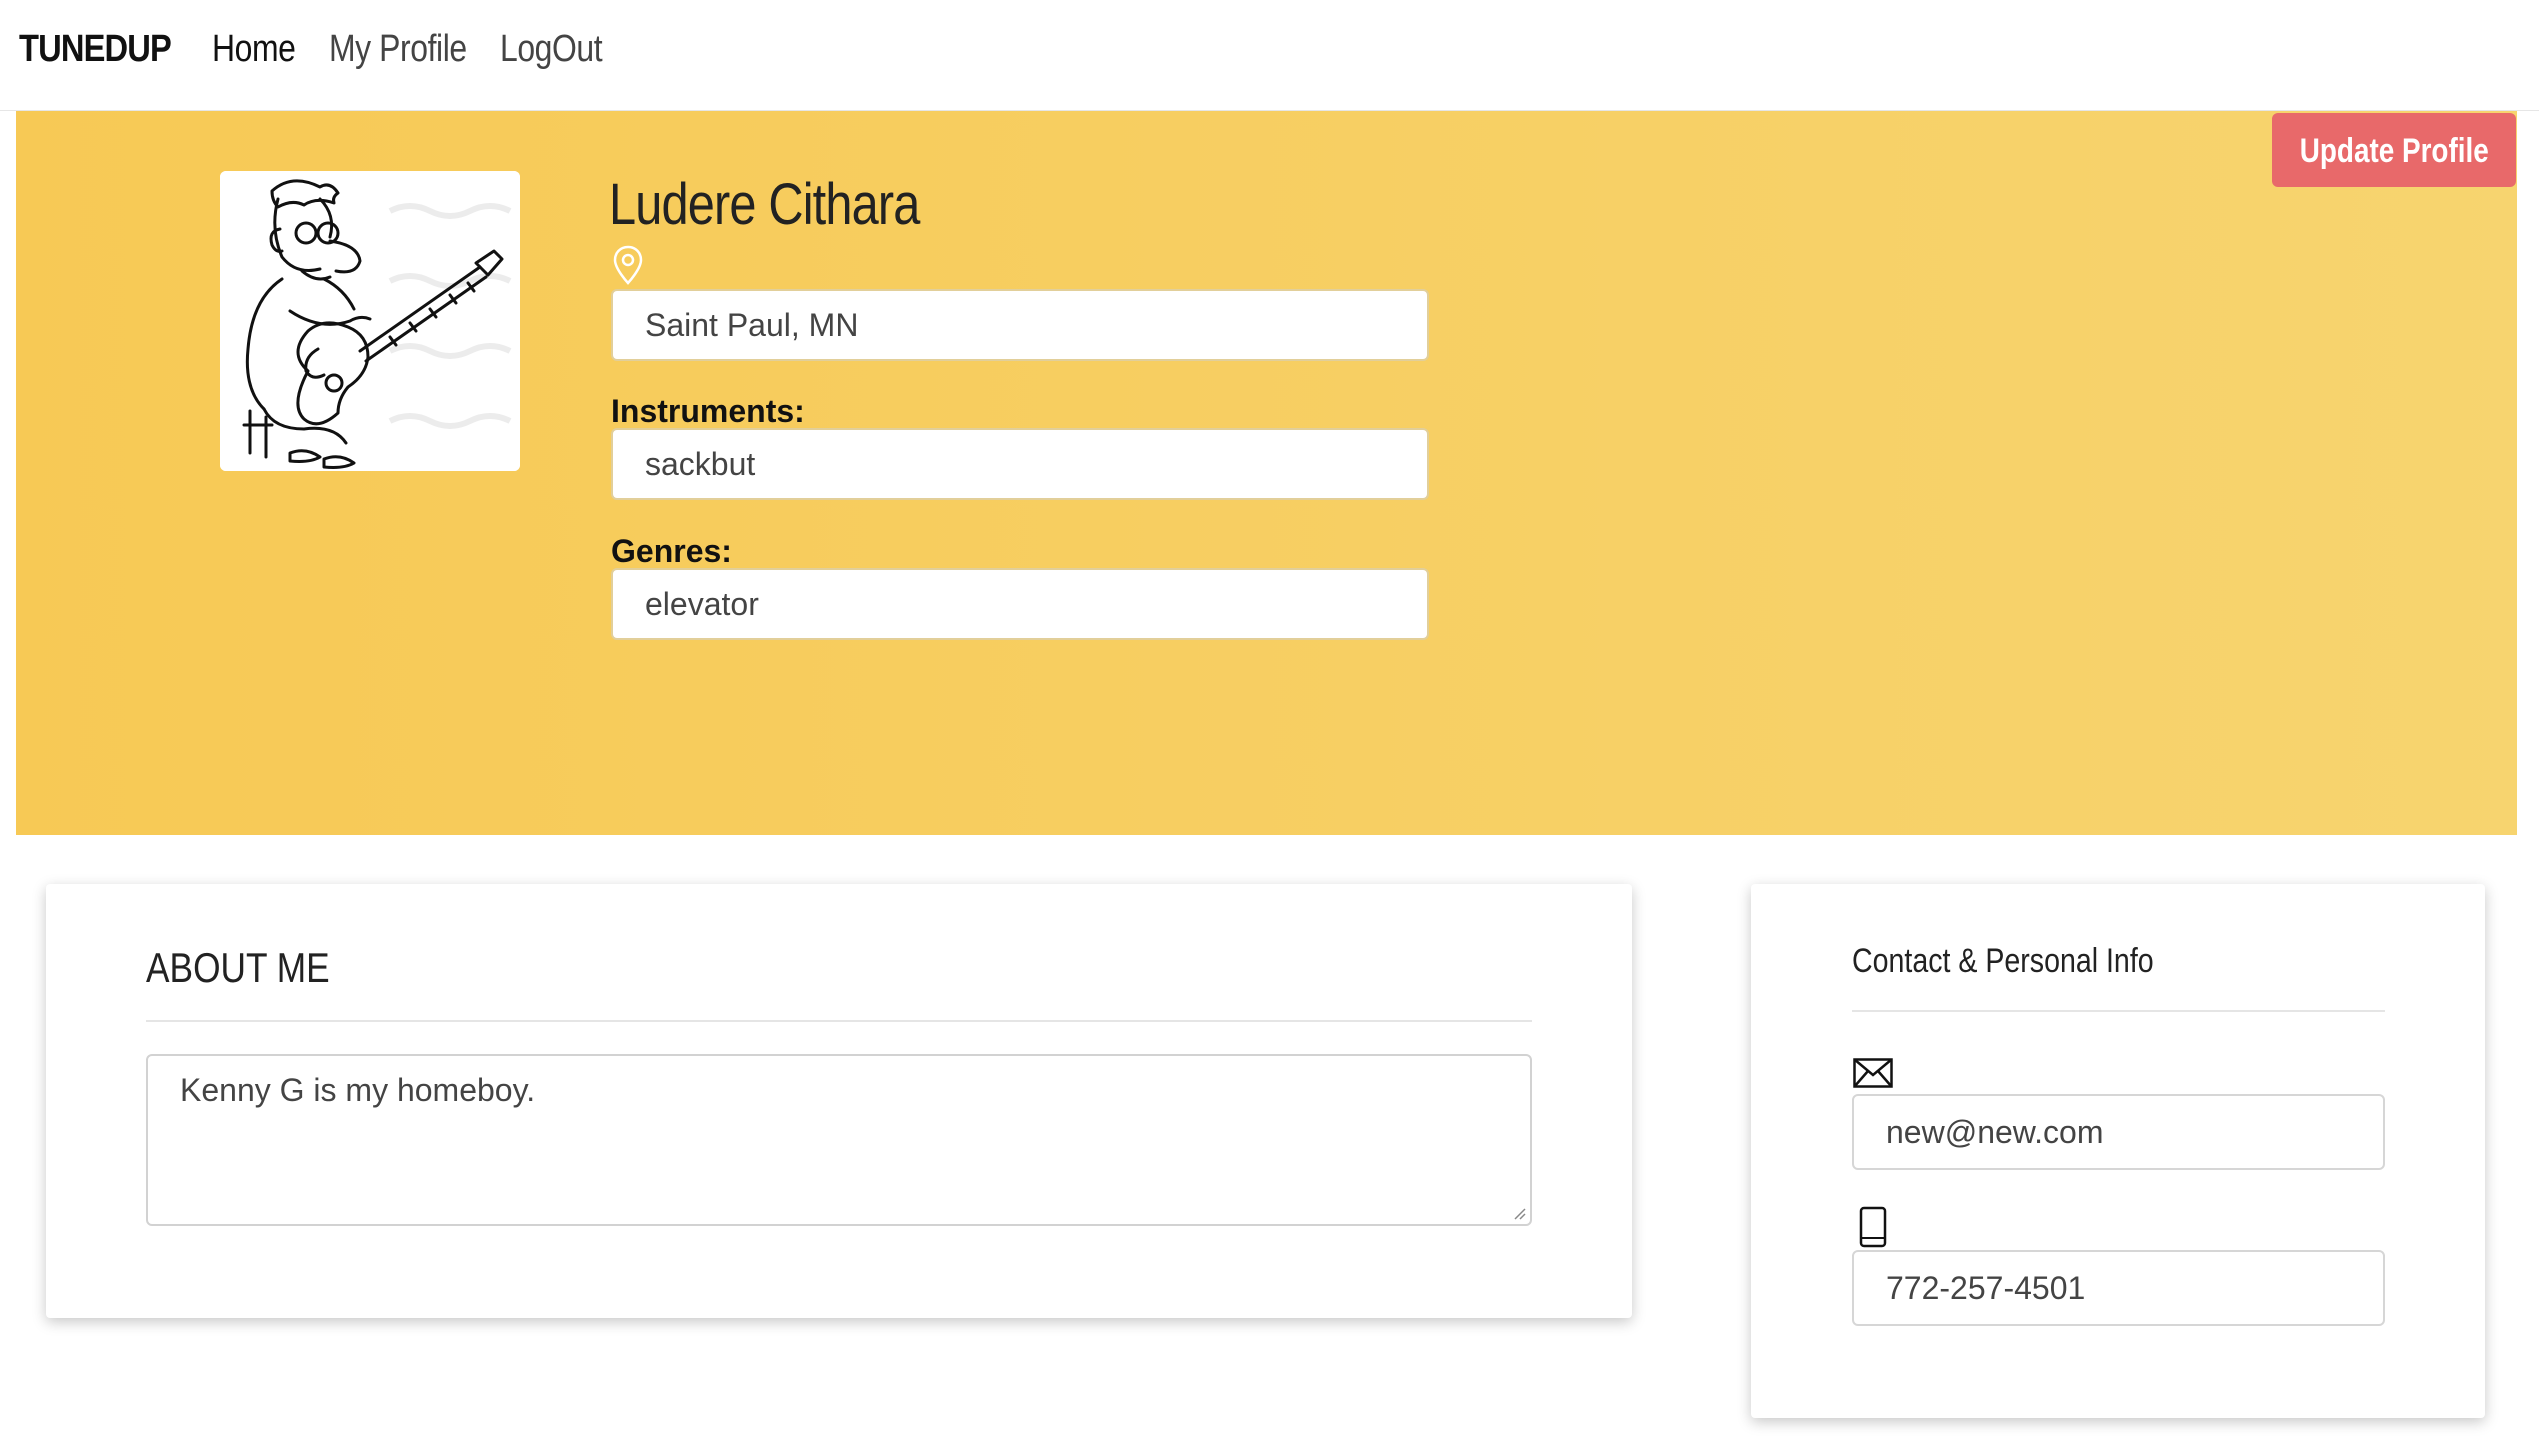  What do you see at coordinates (2003, 961) in the screenshot?
I see `contact-info-title: Contact & Personal Info` at bounding box center [2003, 961].